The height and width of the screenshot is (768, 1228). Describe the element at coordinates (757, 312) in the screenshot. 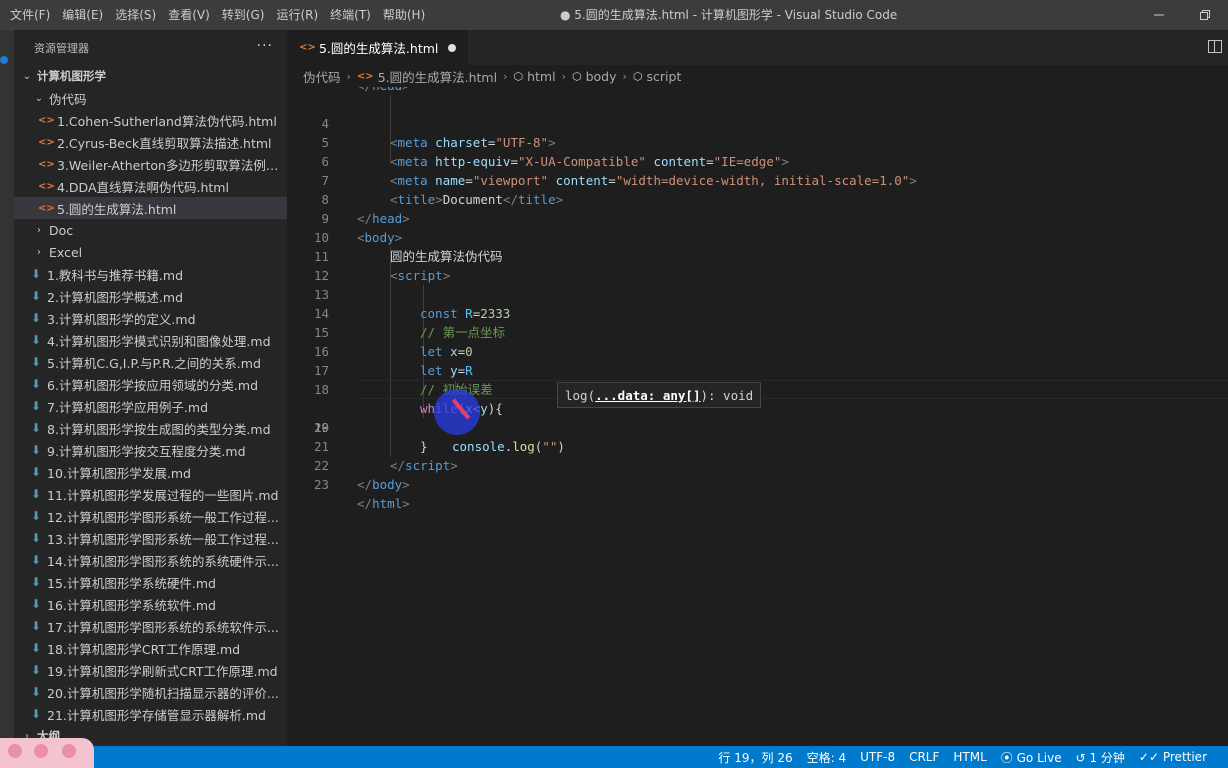

I see `code-line: 14 // 第一点坐标` at that location.